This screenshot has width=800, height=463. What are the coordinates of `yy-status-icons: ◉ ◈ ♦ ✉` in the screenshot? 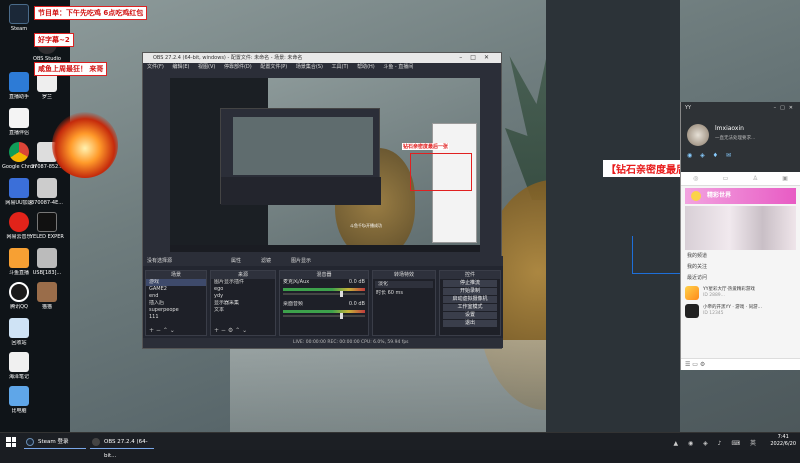 It's located at (710, 155).